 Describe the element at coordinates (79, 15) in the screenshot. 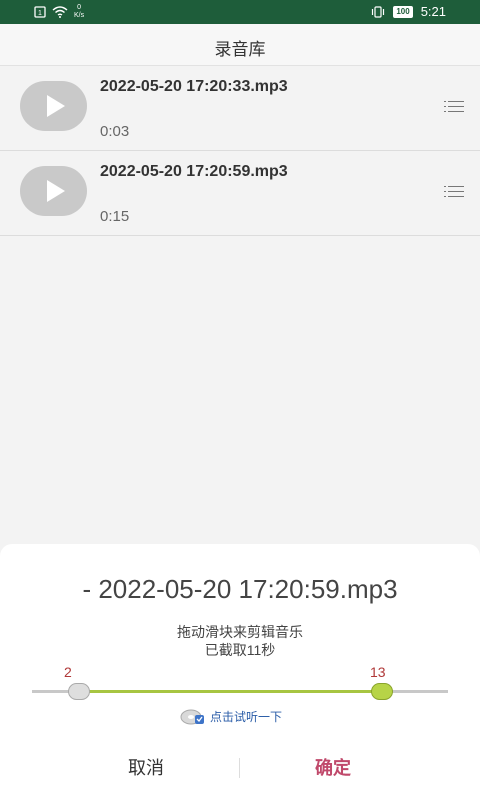

I see `network-speed-unit: K/s` at that location.